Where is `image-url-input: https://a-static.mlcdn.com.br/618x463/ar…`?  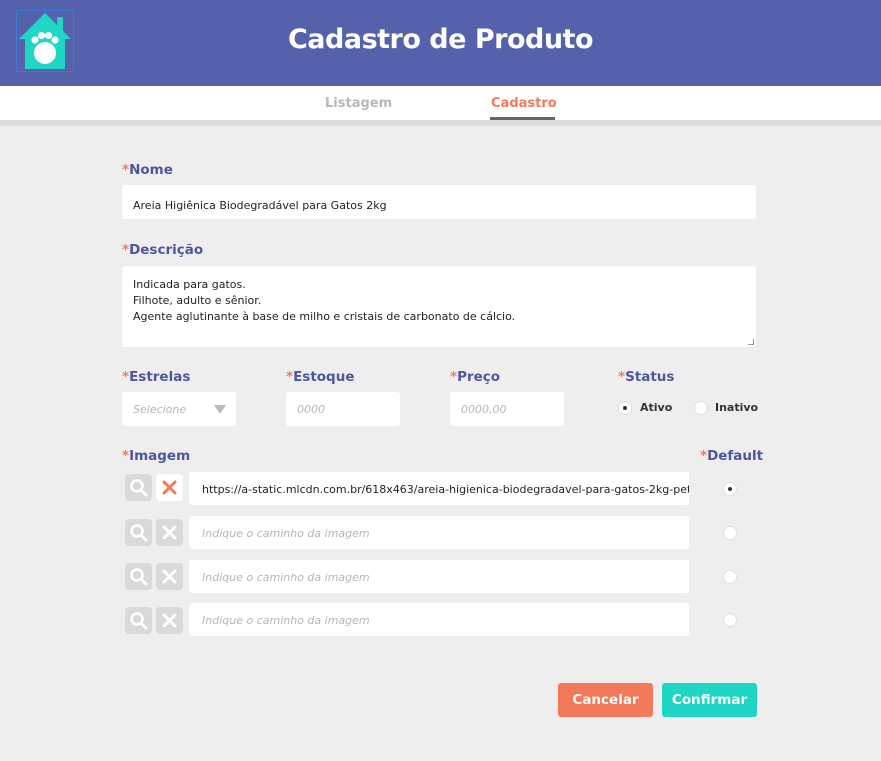 image-url-input: https://a-static.mlcdn.com.br/618x463/ar… is located at coordinates (439, 488).